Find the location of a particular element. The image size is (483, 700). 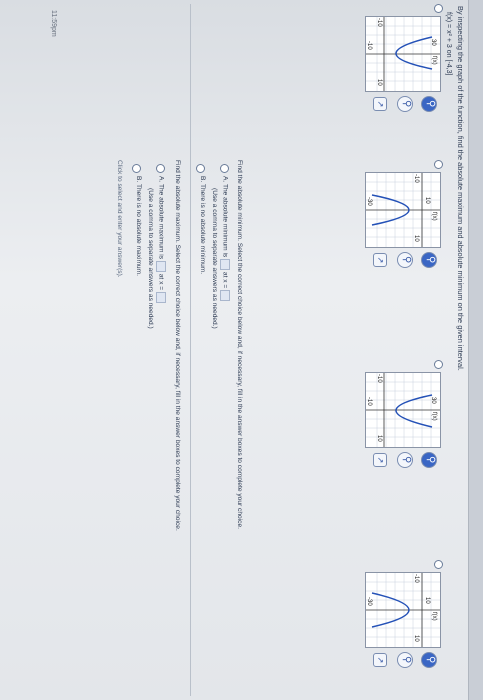

zoom-out-b-button: ⚲ is located at coordinates (405, 260).